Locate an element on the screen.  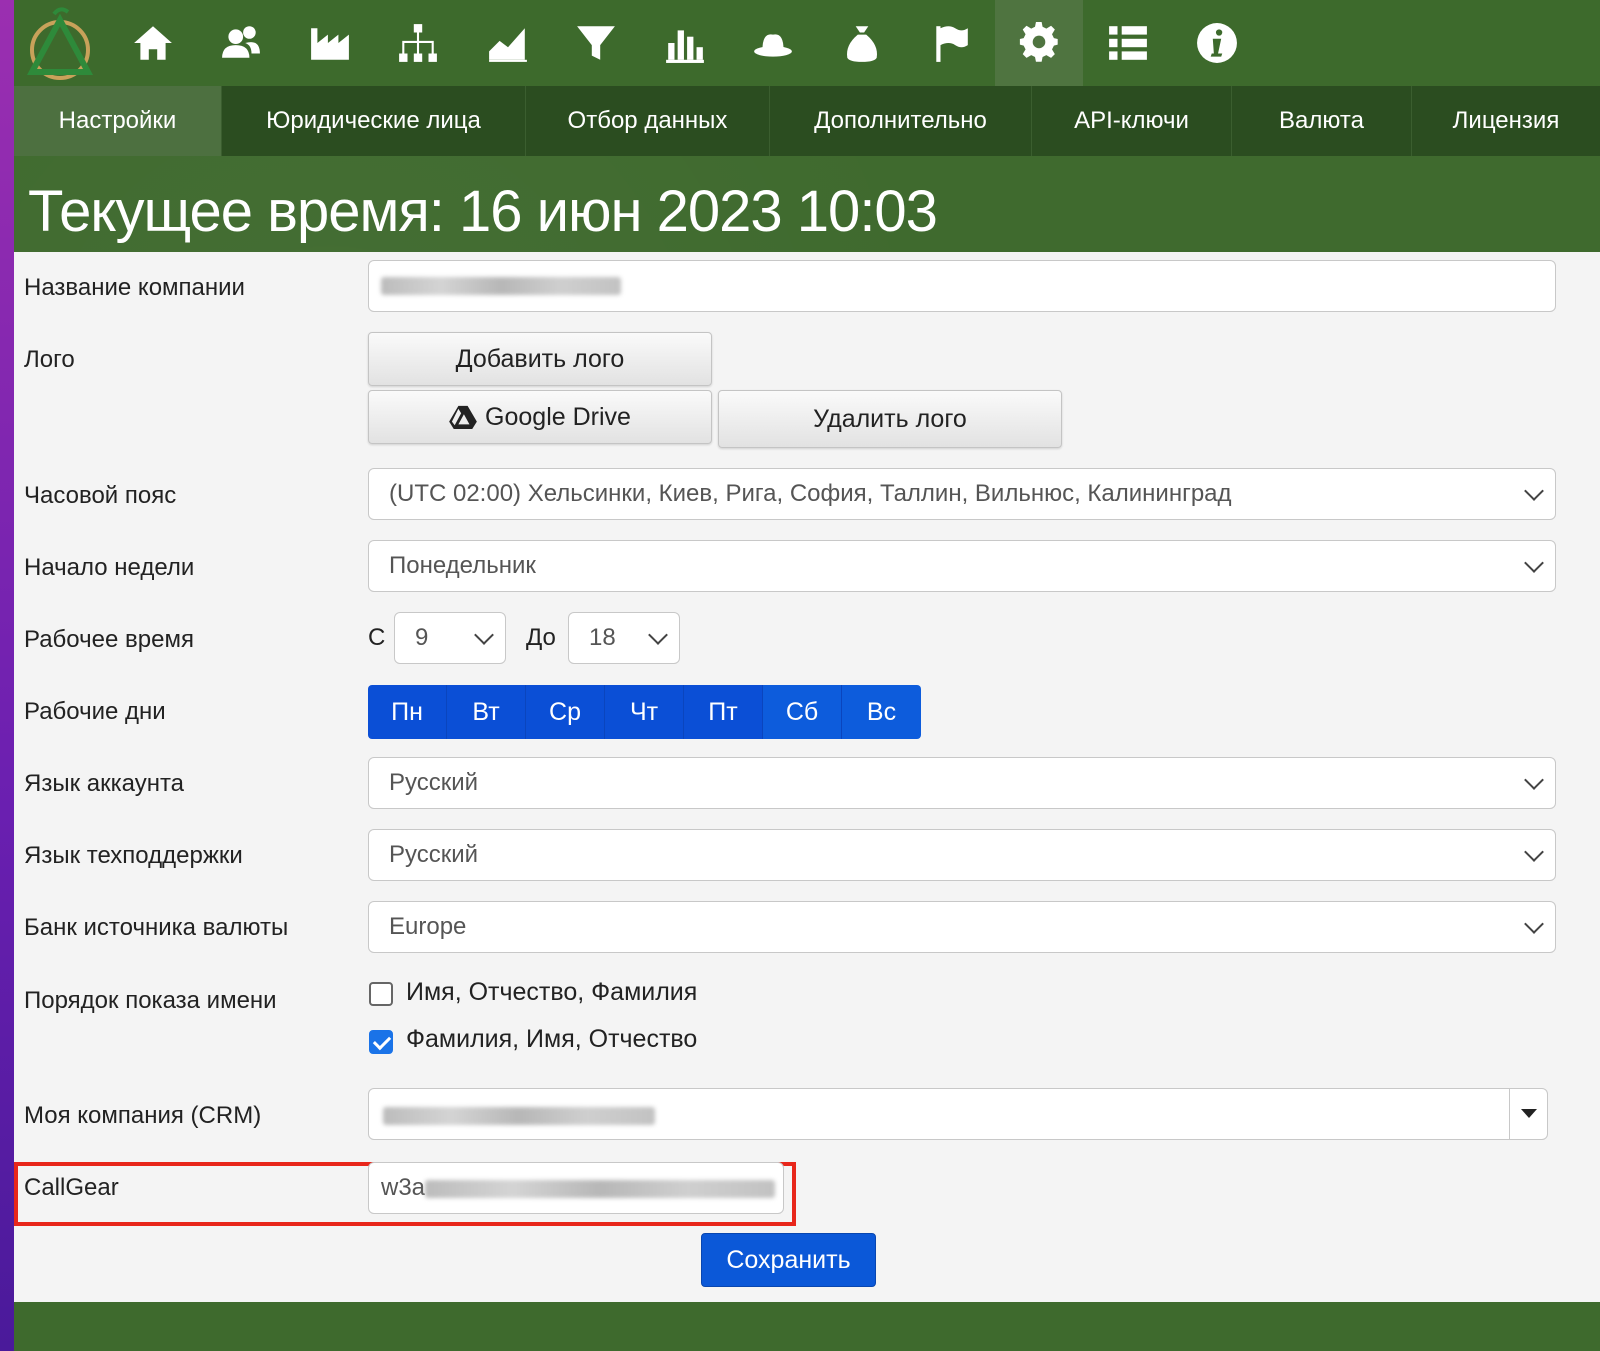
callgear-label: CallGear is located at coordinates (71, 1187).